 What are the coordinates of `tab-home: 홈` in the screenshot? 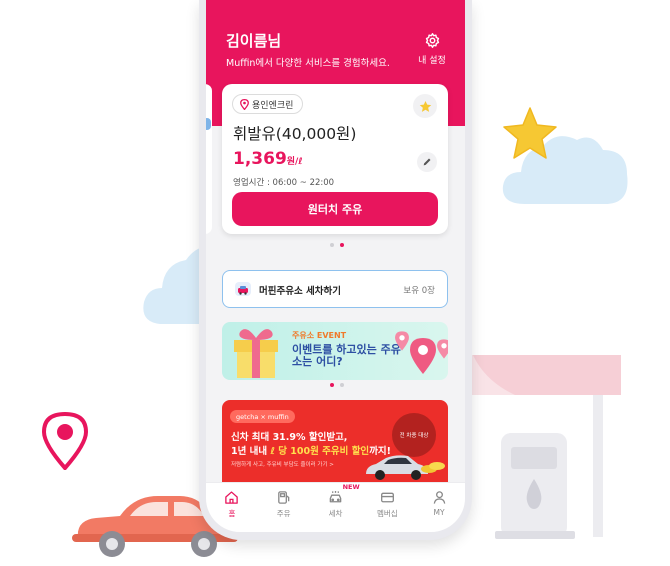 It's located at (232, 507).